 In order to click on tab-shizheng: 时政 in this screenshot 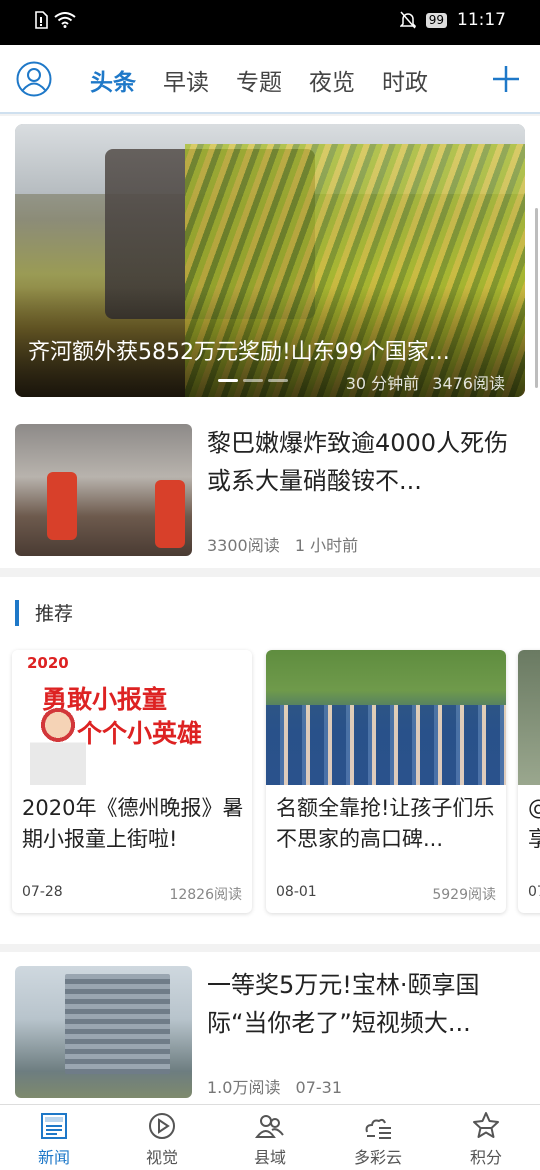, I will do `click(405, 80)`.